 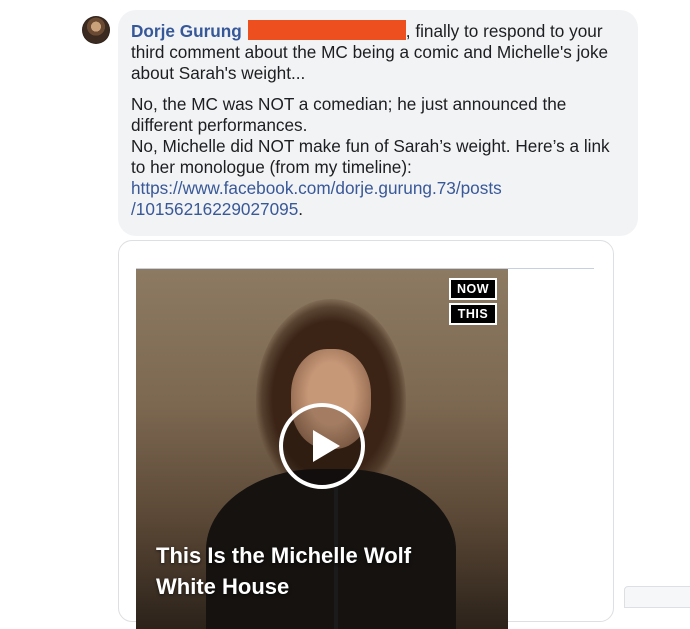 I want to click on monologue-link-part-2: /10156216229027095, so click(x=214, y=209).